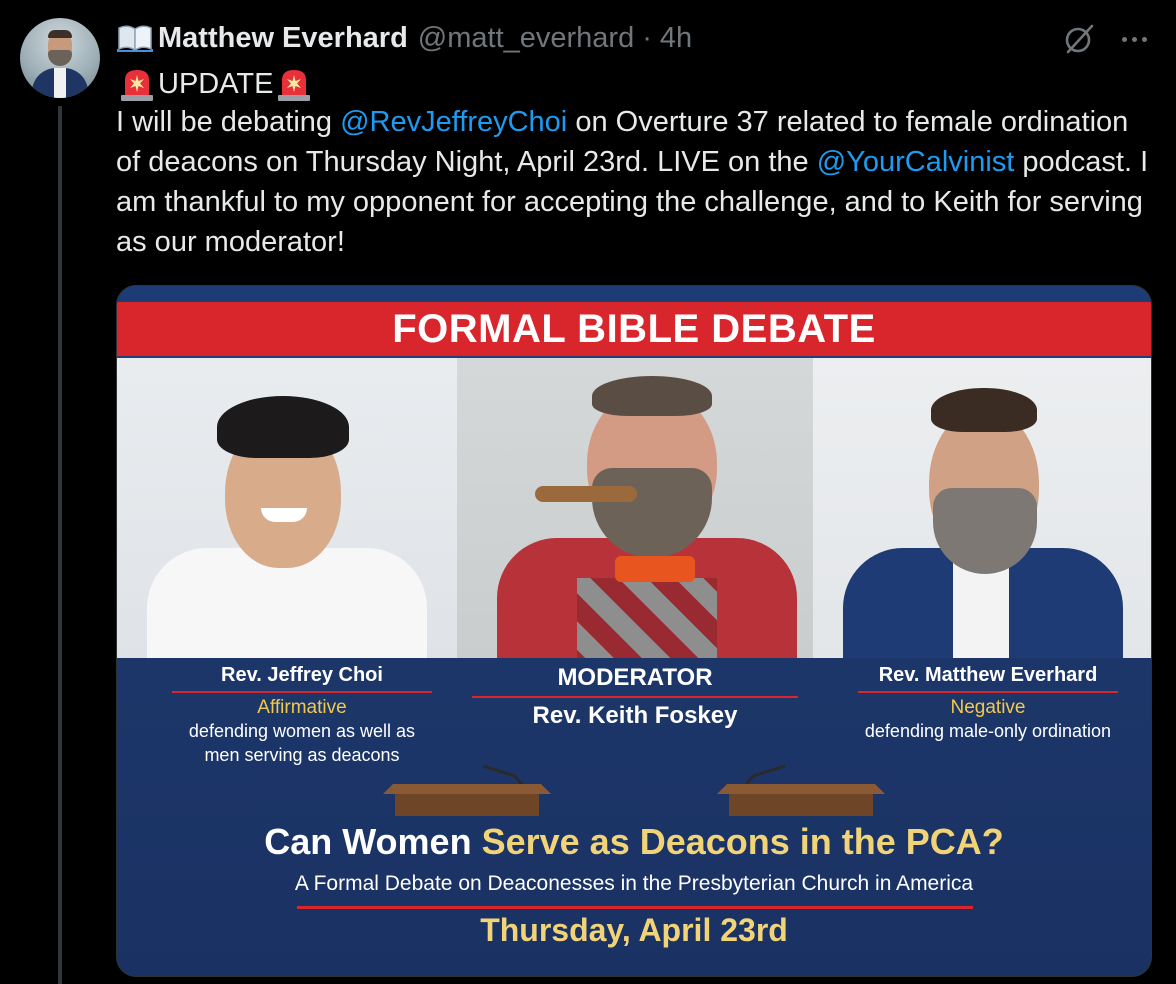 This screenshot has height=984, width=1176. Describe the element at coordinates (635, 508) in the screenshot. I see `photo-moderator` at that location.